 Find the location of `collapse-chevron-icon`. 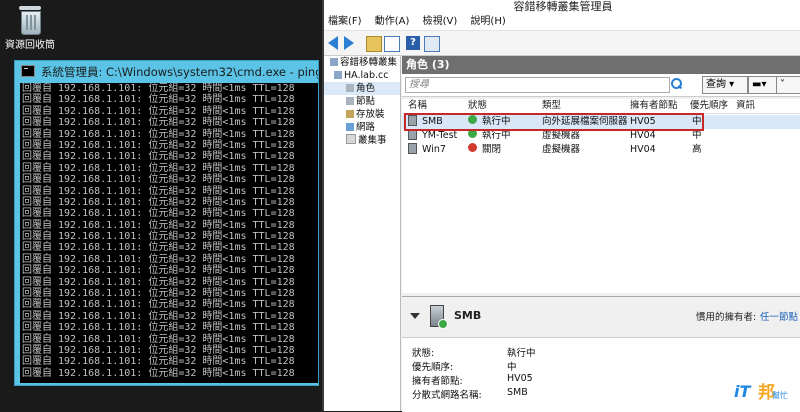

collapse-chevron-icon is located at coordinates (415, 316).